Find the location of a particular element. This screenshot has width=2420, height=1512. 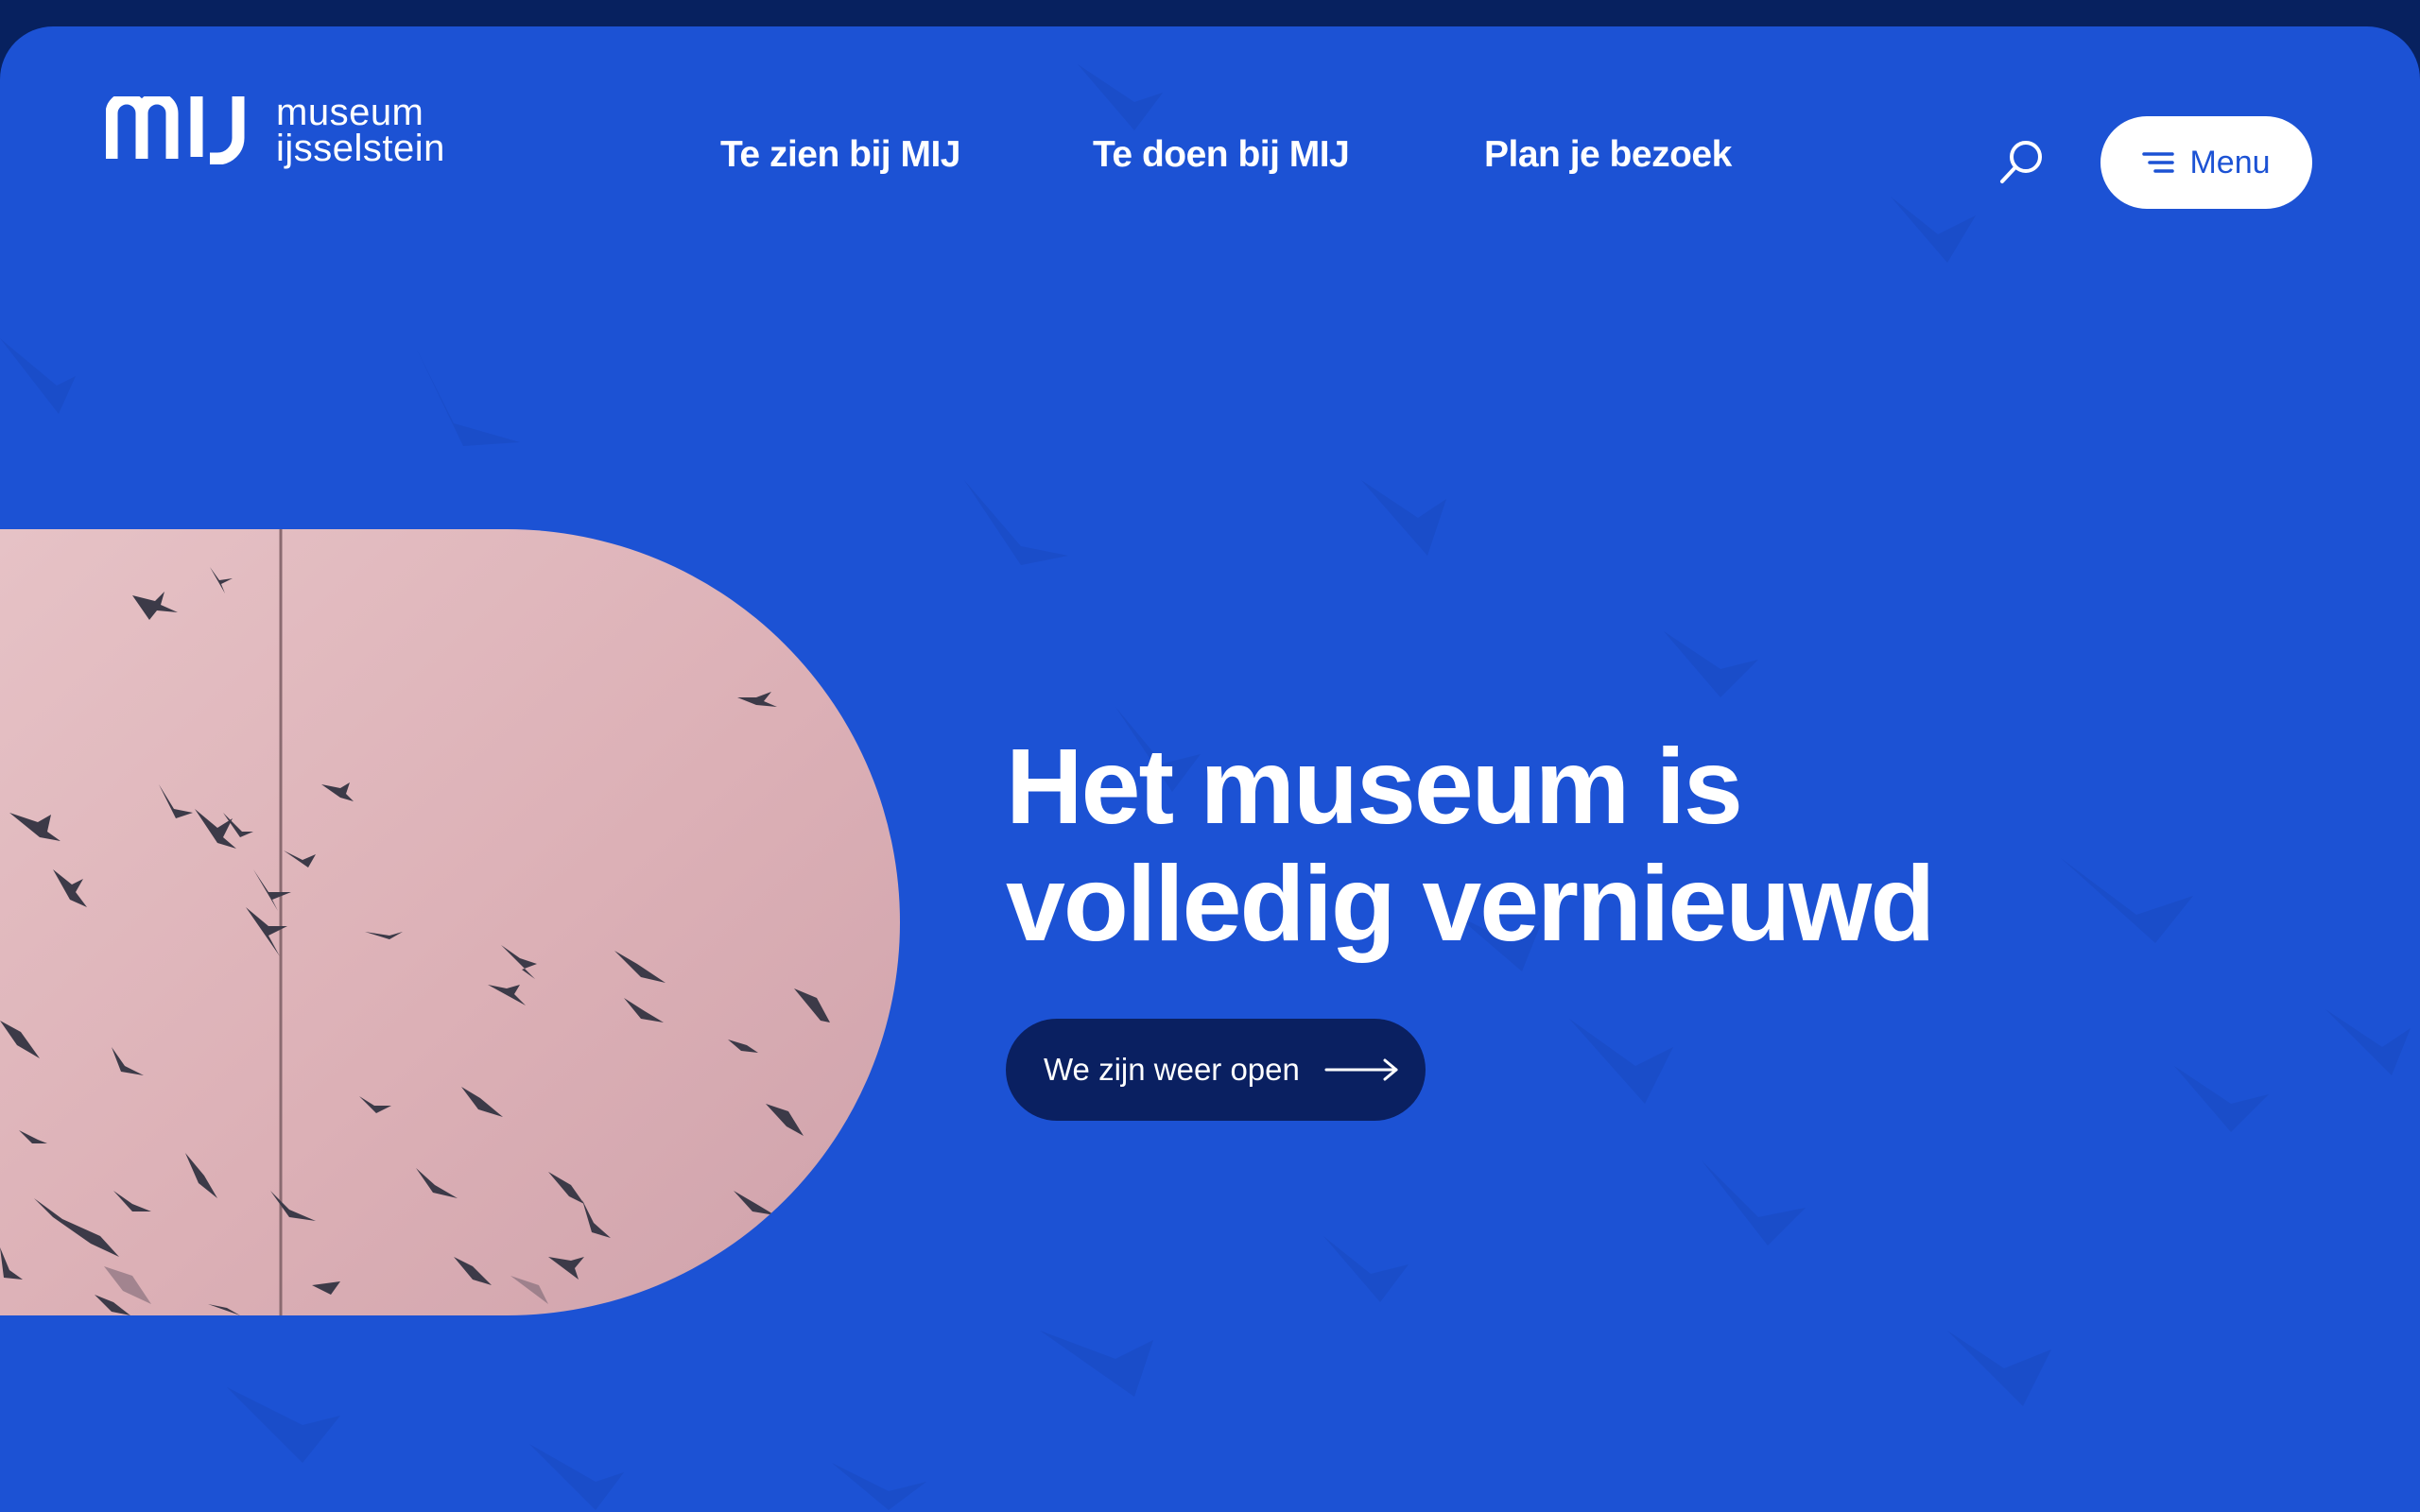

nav-link-plan-je-bezoek: Plan je bezoek is located at coordinates (1608, 155).